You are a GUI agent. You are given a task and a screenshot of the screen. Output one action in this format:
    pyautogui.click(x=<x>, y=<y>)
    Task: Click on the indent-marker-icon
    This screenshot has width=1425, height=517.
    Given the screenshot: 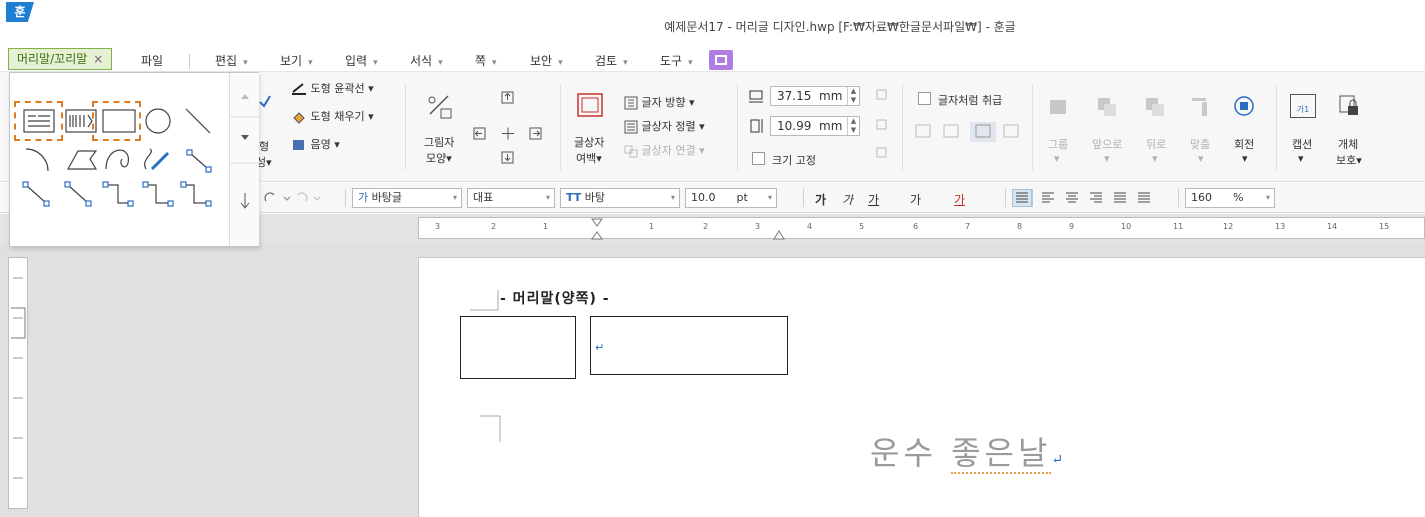 What is the action you would take?
    pyautogui.click(x=597, y=229)
    